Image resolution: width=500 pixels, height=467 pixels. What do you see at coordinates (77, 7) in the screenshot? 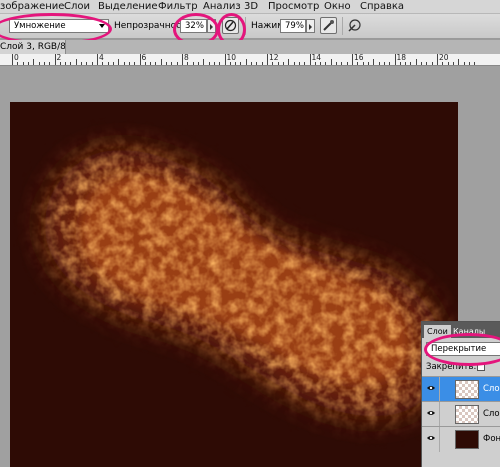
I see `menu-layers: Слои` at bounding box center [77, 7].